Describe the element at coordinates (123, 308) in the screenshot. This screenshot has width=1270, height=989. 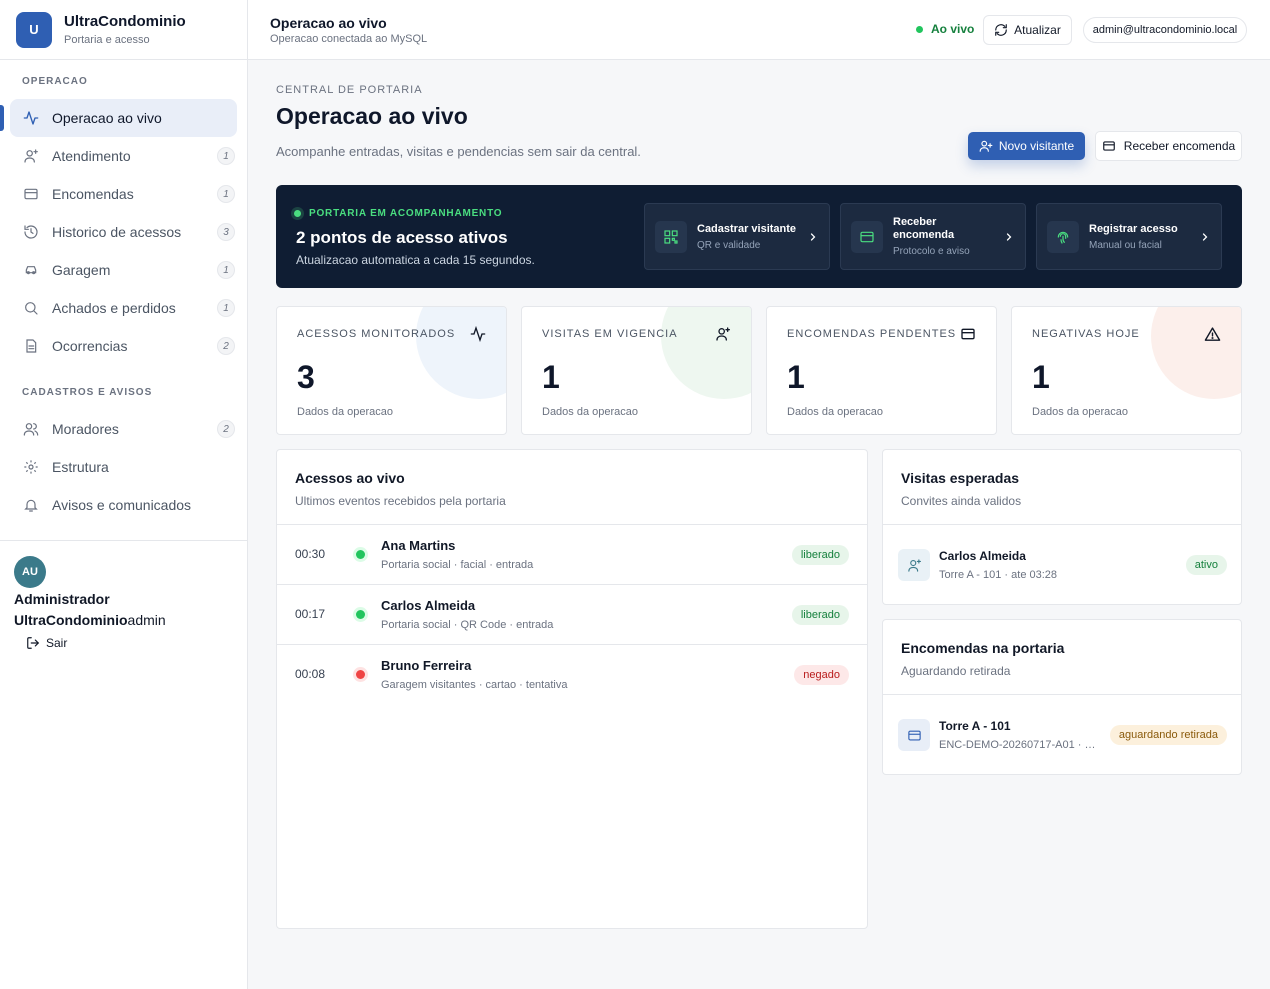
I see `sidebar-item-achados: Achados e perdidos 1` at that location.